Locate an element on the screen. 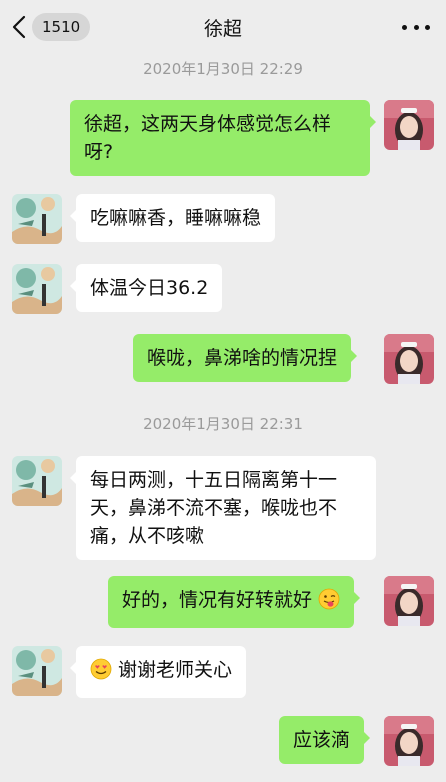  chat-header: 1510 徐超 is located at coordinates (223, 27).